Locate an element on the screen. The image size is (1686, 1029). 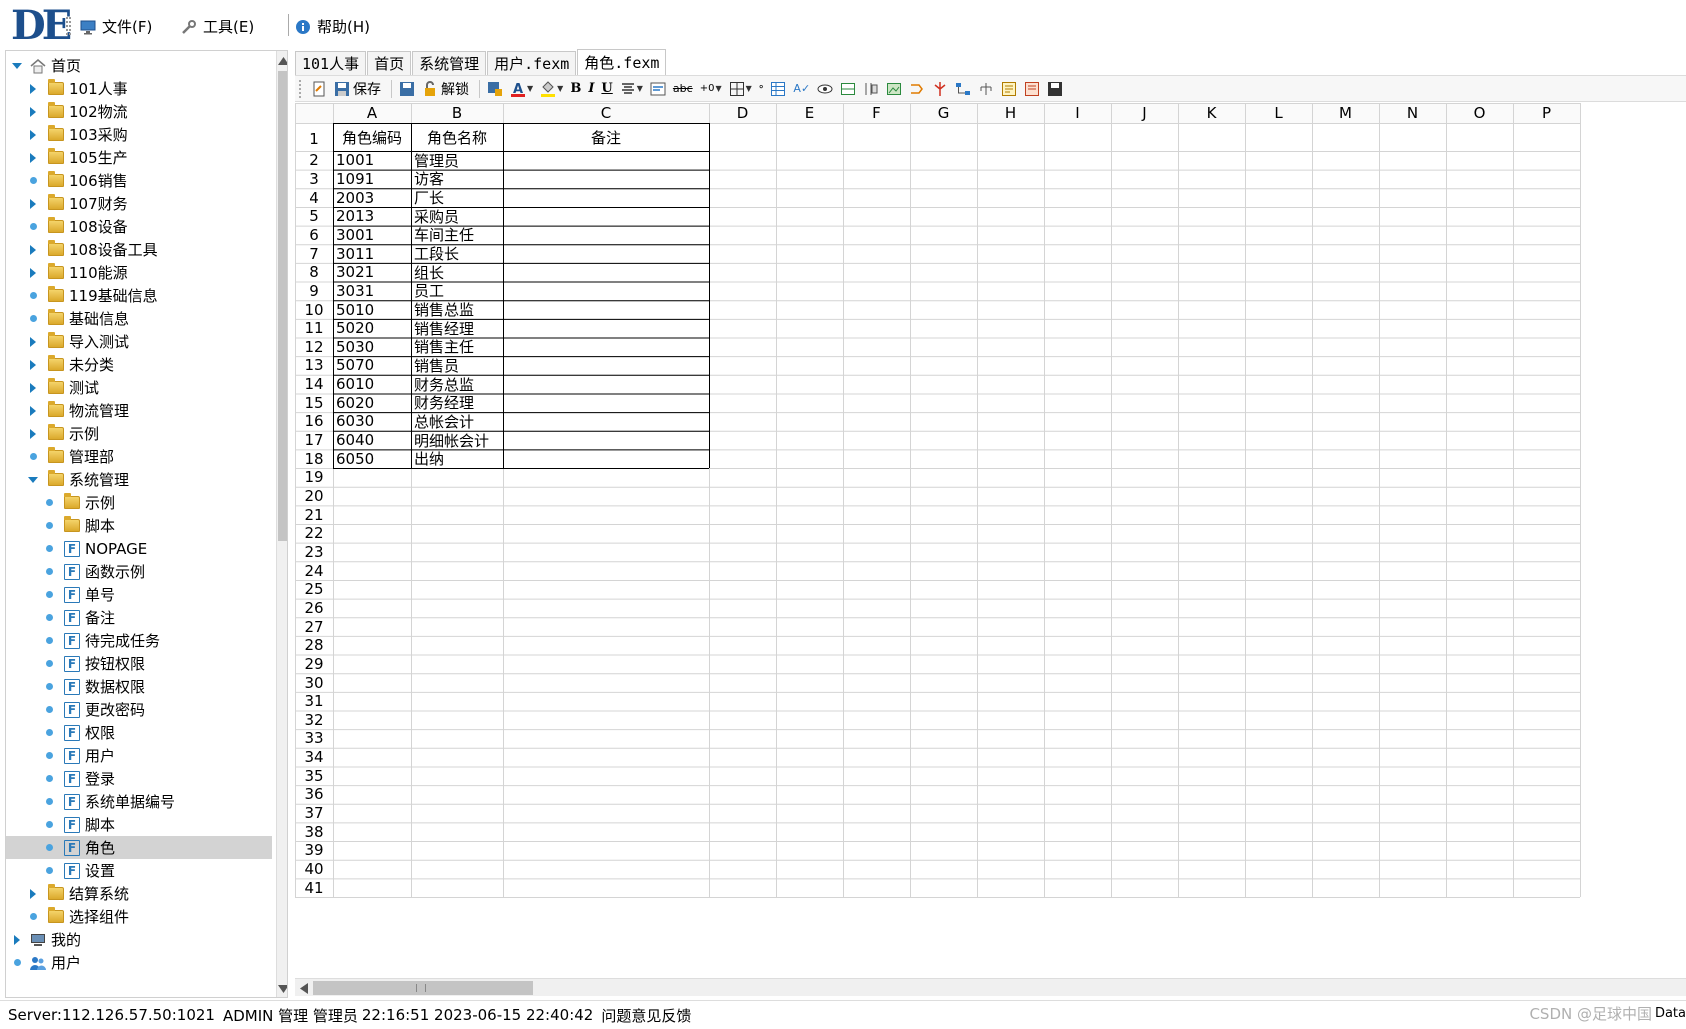
column-header: L is located at coordinates (1278, 113).